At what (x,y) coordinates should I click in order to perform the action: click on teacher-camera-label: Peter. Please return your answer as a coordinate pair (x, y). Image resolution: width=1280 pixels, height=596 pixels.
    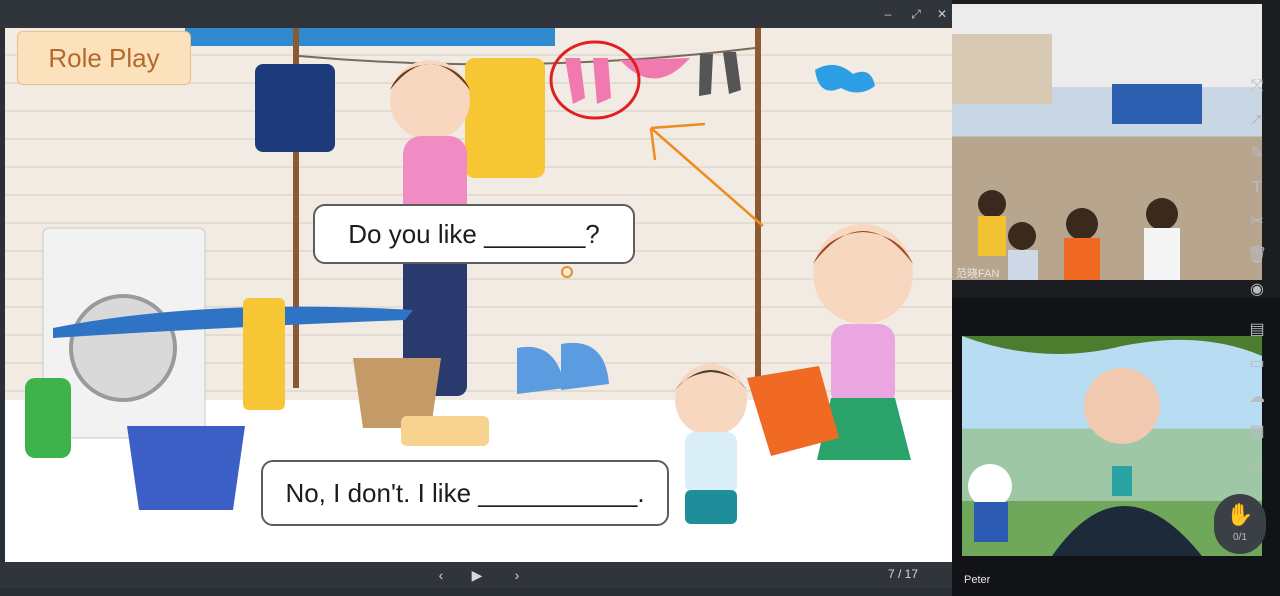
    Looking at the image, I should click on (977, 580).